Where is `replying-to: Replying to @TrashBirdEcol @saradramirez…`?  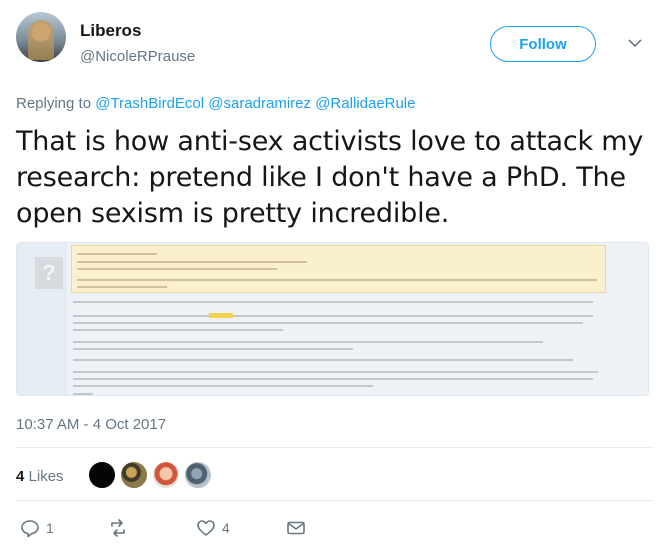 replying-to: Replying to @TrashBirdEcol @saradramirez… is located at coordinates (215, 103).